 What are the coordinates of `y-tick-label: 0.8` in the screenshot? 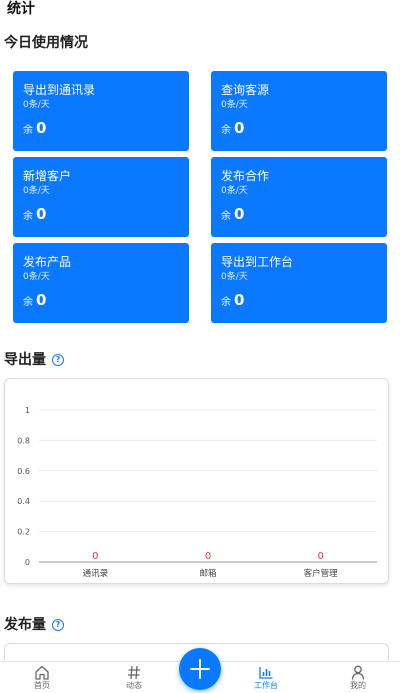 It's located at (23, 440).